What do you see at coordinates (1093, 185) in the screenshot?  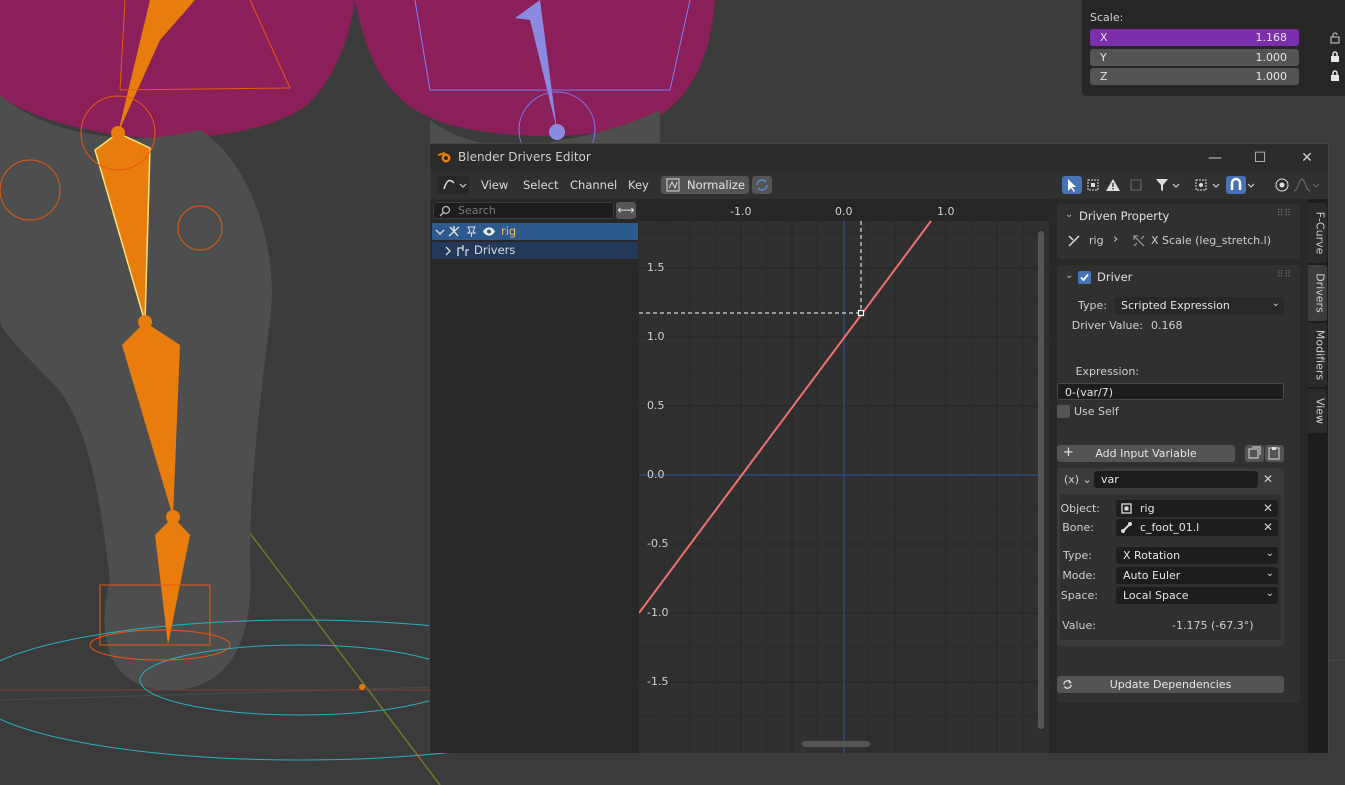 I see `show-hidden-toggle` at bounding box center [1093, 185].